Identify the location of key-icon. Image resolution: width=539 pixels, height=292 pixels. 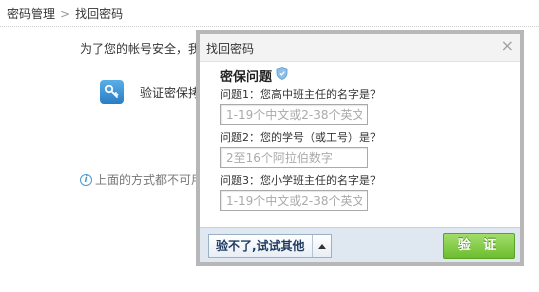
(112, 92).